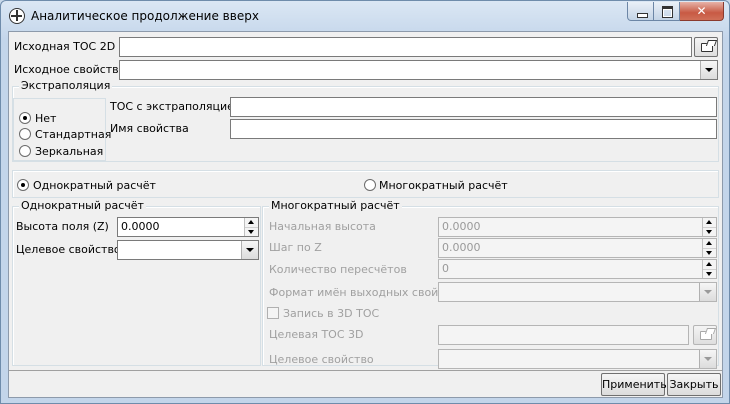  What do you see at coordinates (69, 151) in the screenshot?
I see `extrapolation-mirror-label: Зеркальная` at bounding box center [69, 151].